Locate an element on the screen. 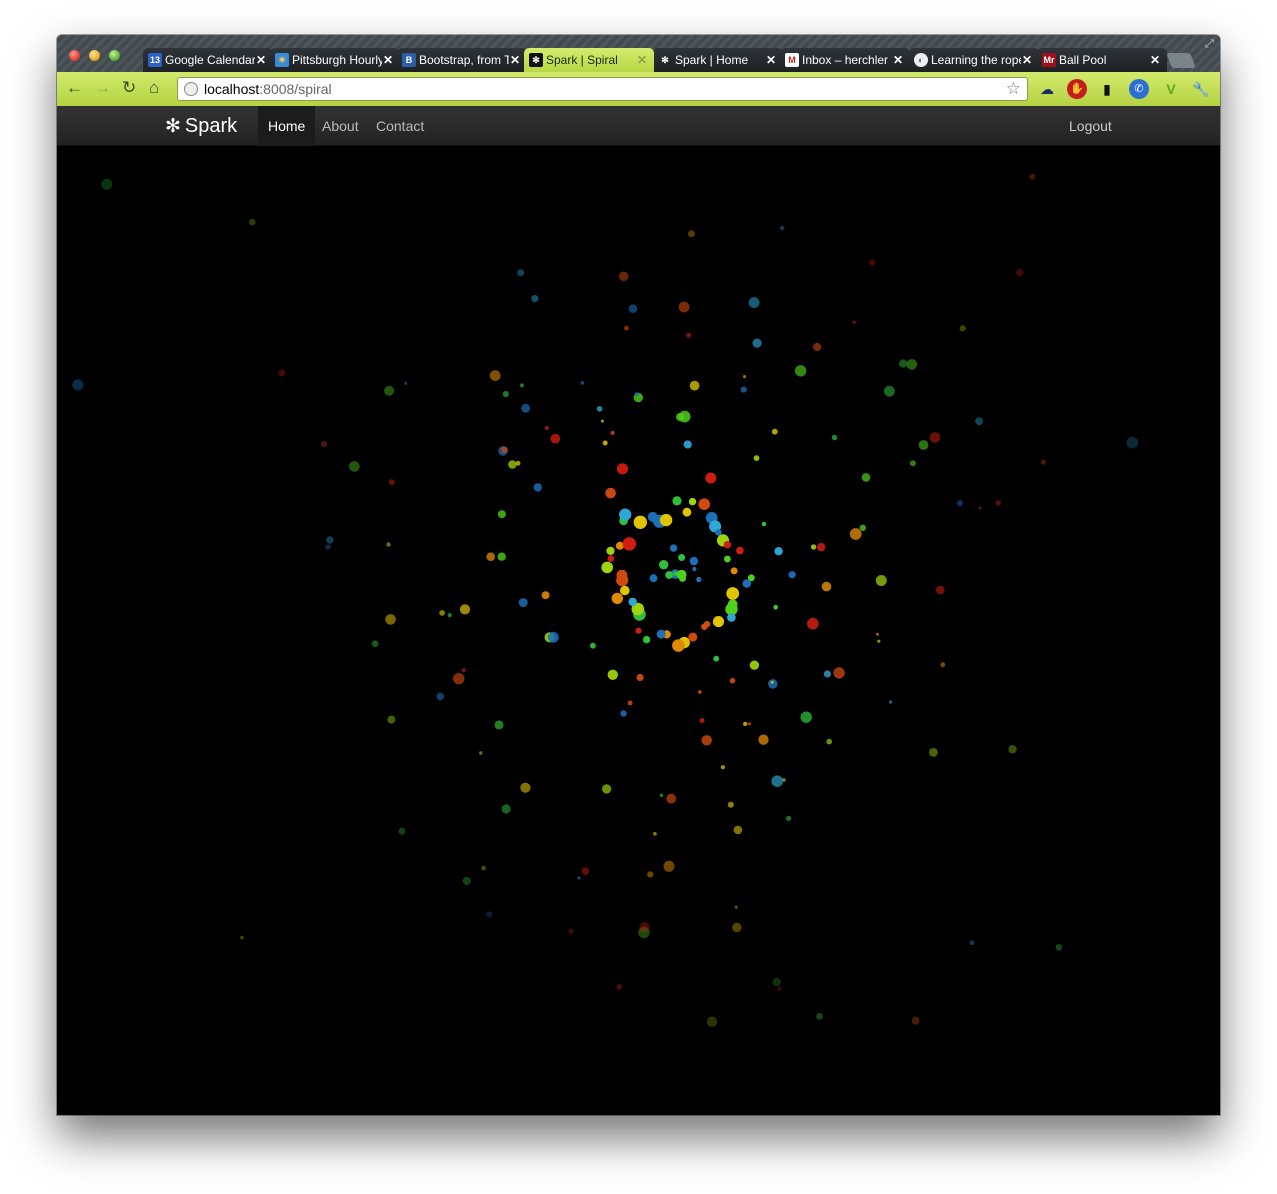 This screenshot has width=1277, height=1194. tab-spark-spiral: ✻ Spark | Spiral ✕ is located at coordinates (589, 60).